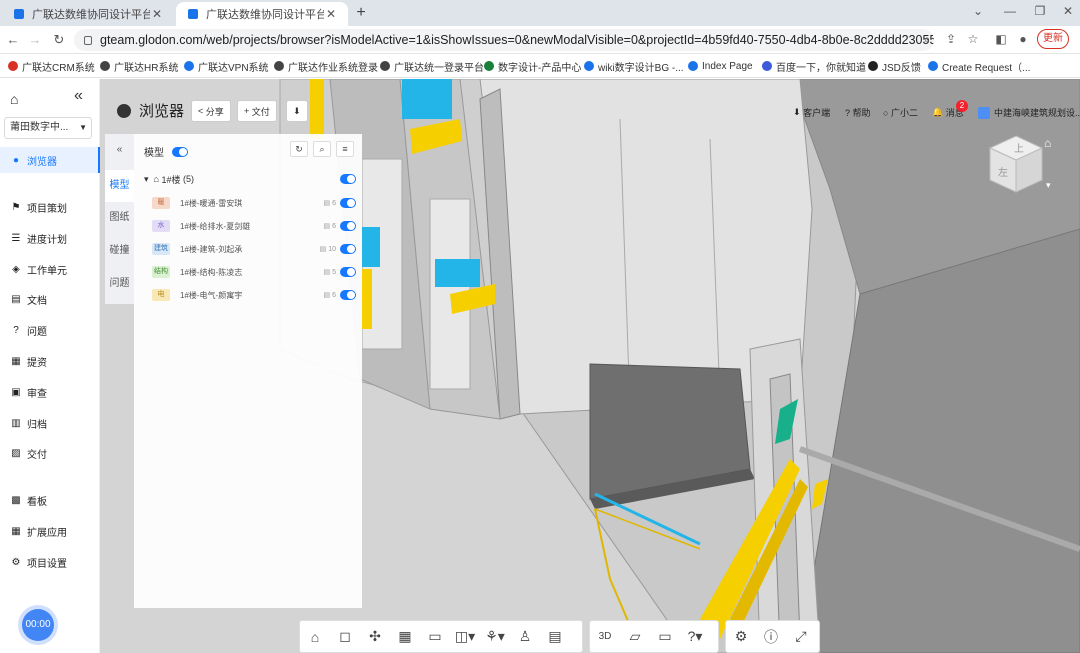  What do you see at coordinates (257, 111) in the screenshot?
I see `deliver-button: + 文付` at bounding box center [257, 111].